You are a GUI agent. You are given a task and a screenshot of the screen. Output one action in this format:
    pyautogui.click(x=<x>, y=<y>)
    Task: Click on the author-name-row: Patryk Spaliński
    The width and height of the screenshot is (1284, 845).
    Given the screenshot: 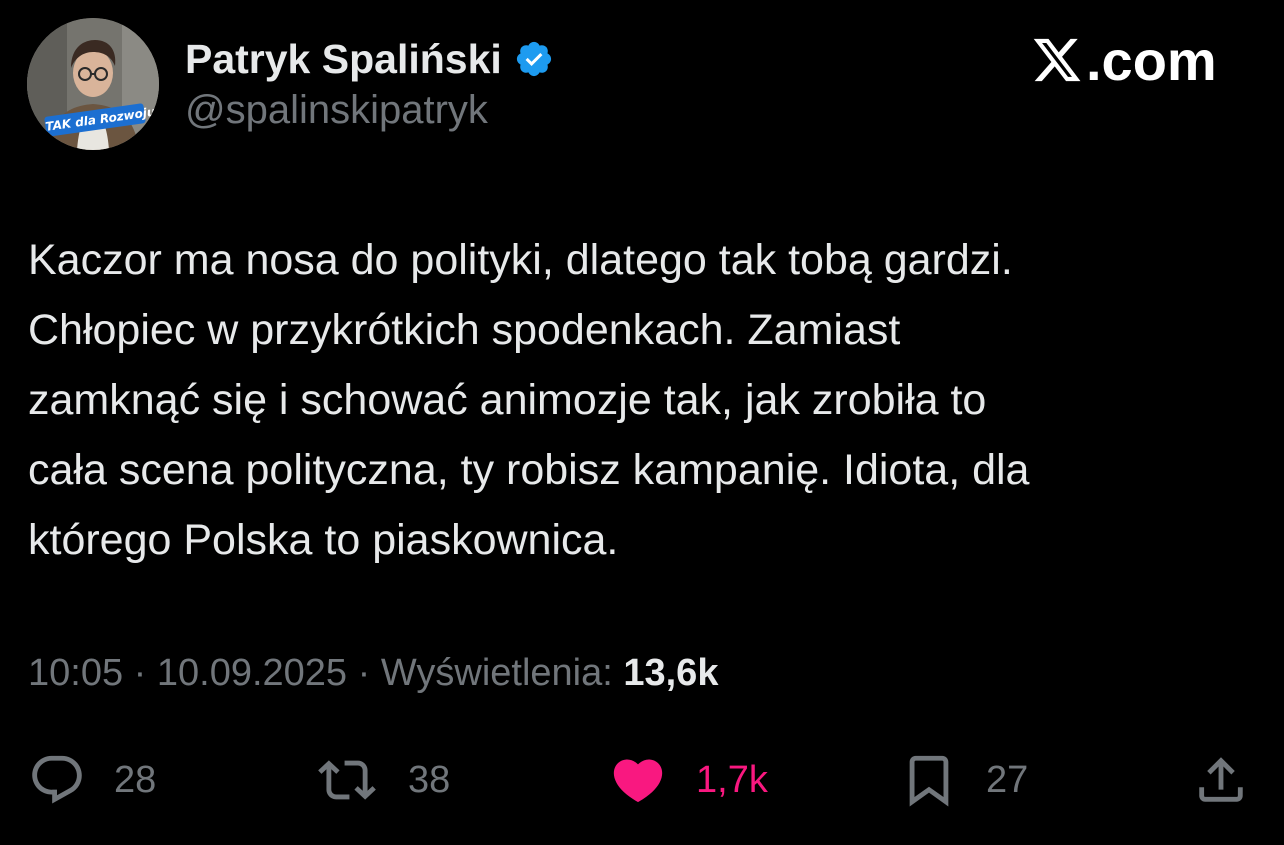 What is the action you would take?
    pyautogui.click(x=369, y=59)
    